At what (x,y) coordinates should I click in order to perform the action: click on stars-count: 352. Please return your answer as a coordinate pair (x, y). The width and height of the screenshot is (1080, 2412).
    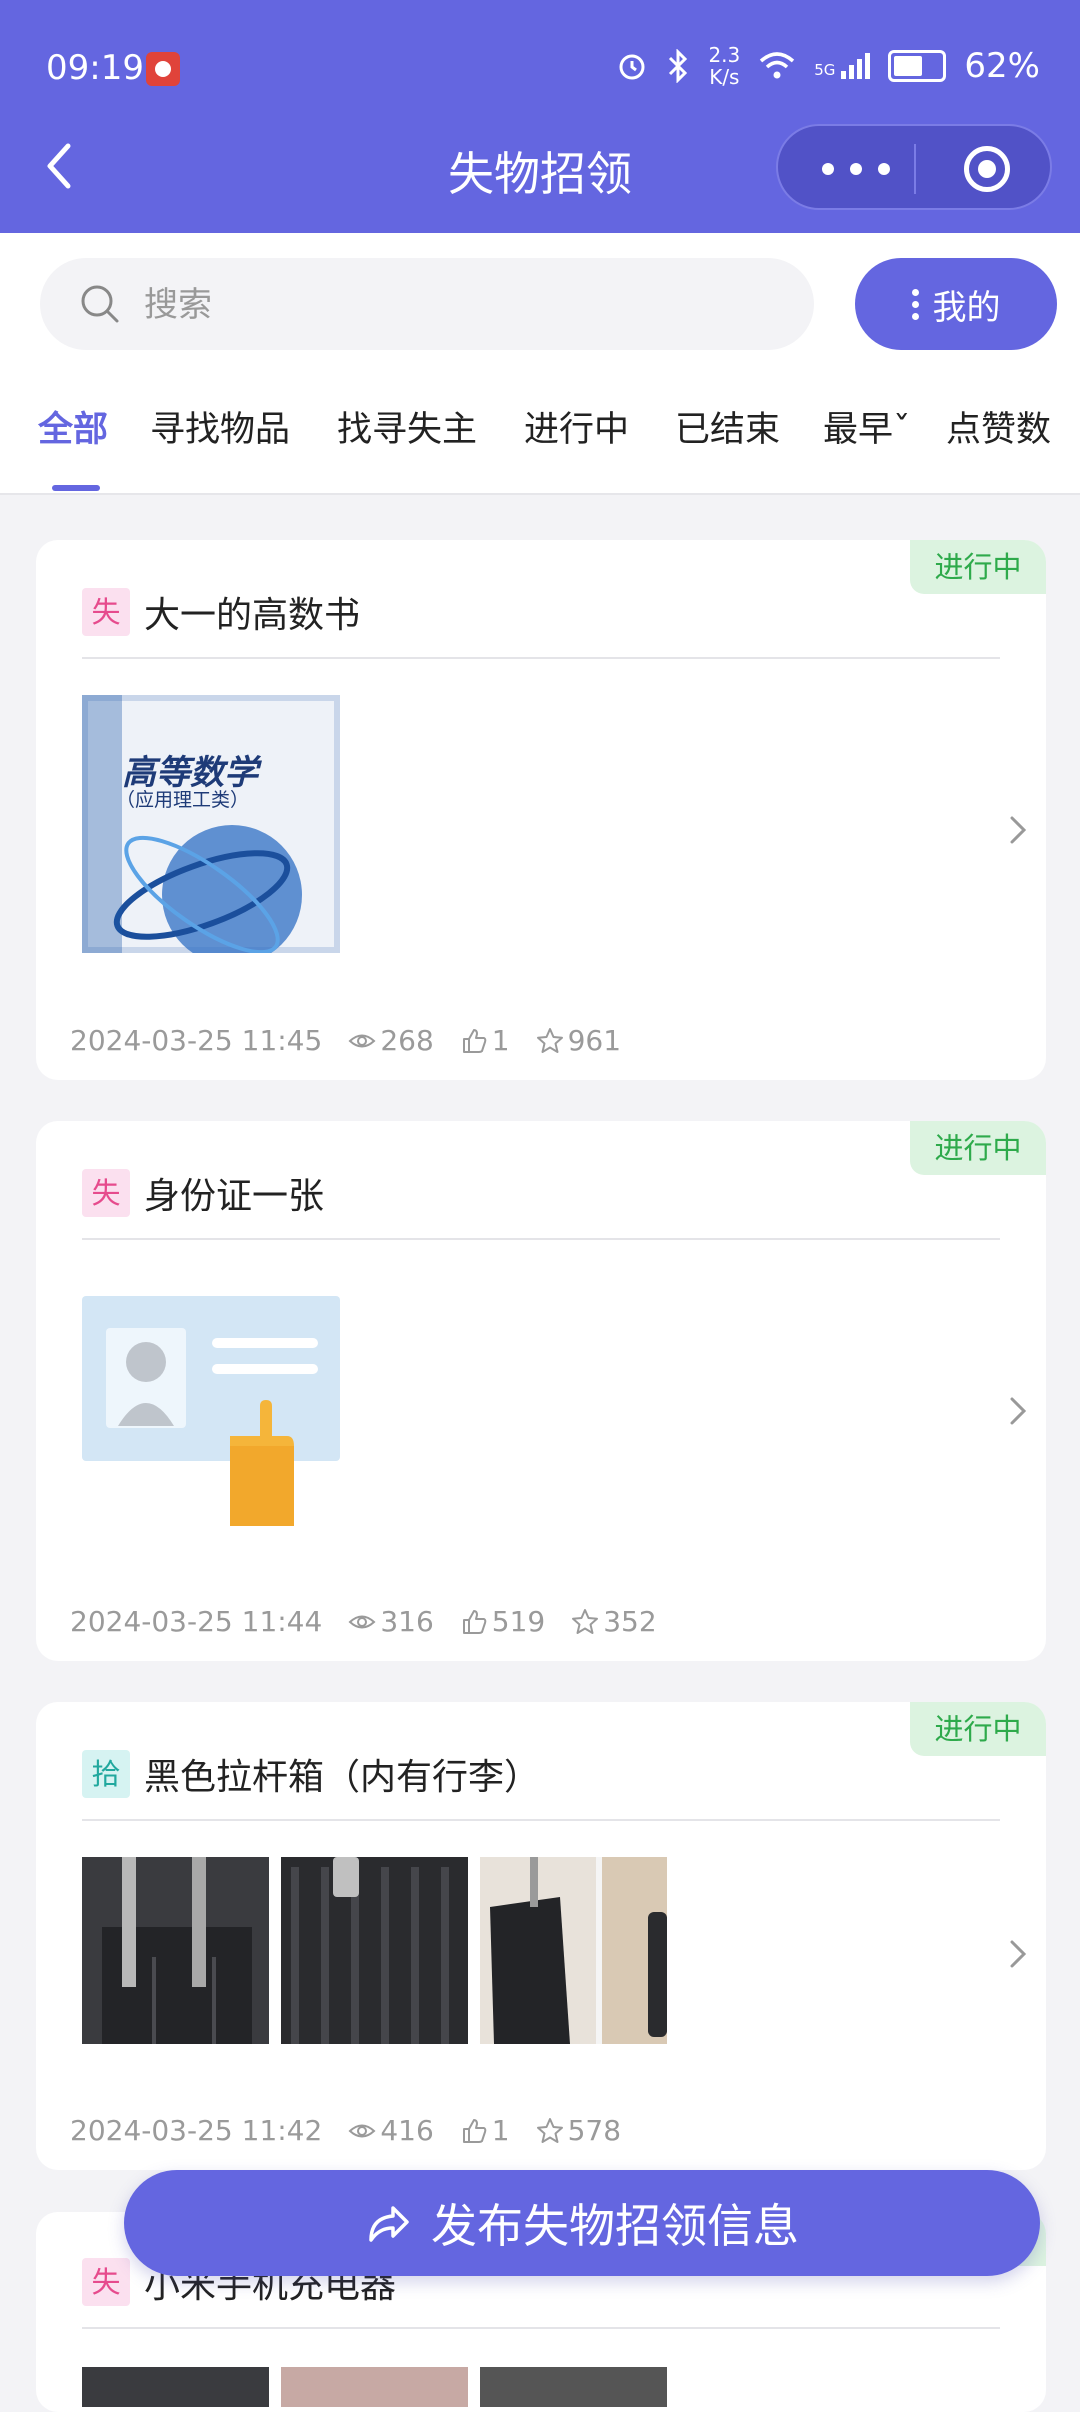
    Looking at the image, I should click on (614, 1621).